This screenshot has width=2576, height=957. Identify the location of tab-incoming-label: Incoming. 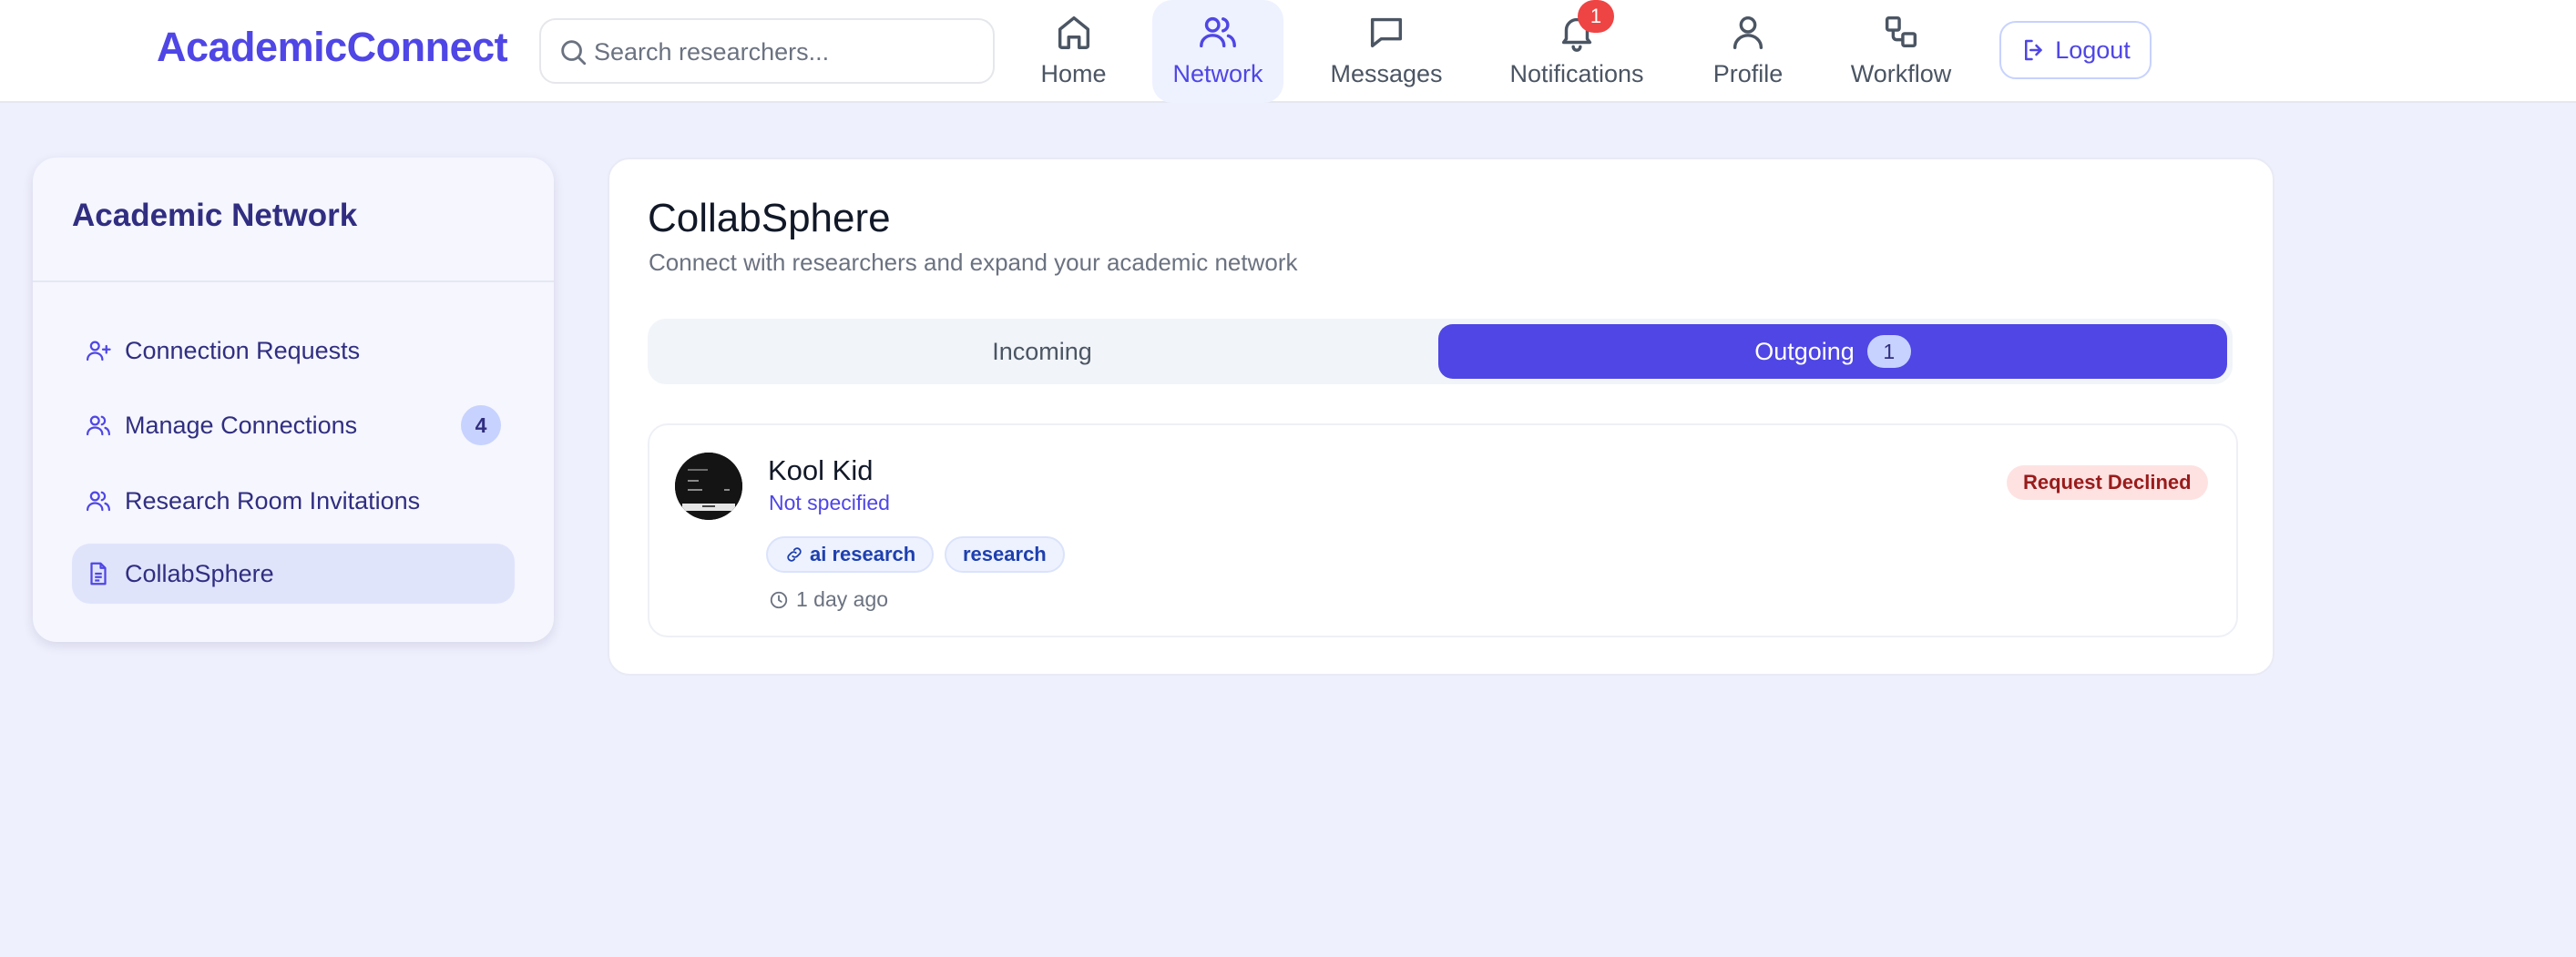
(1042, 351).